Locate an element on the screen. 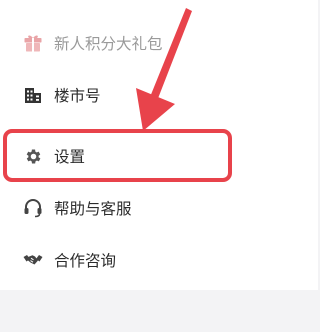 The width and height of the screenshot is (320, 332). menu-item-new-user-points-gift: 新人积分大礼包 is located at coordinates (159, 43).